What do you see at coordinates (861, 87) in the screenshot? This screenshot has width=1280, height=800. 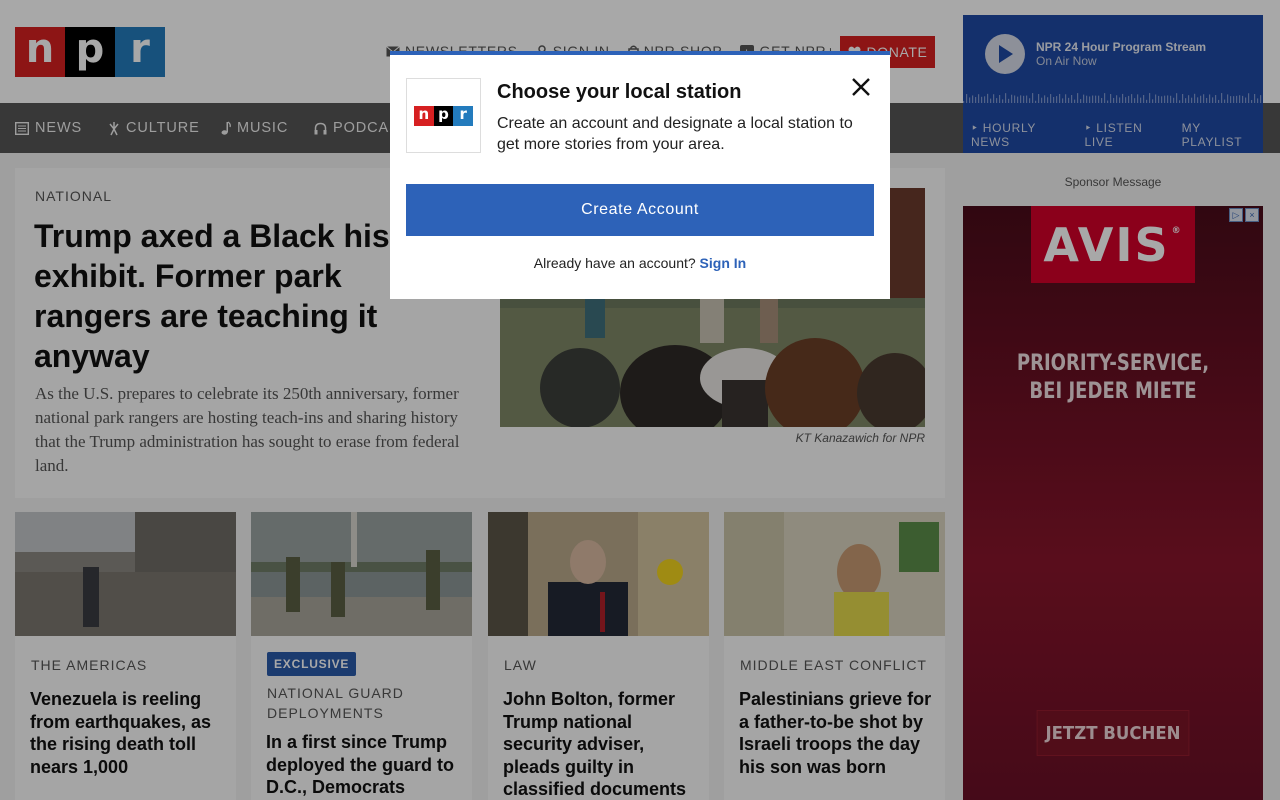 I see `close-icon` at bounding box center [861, 87].